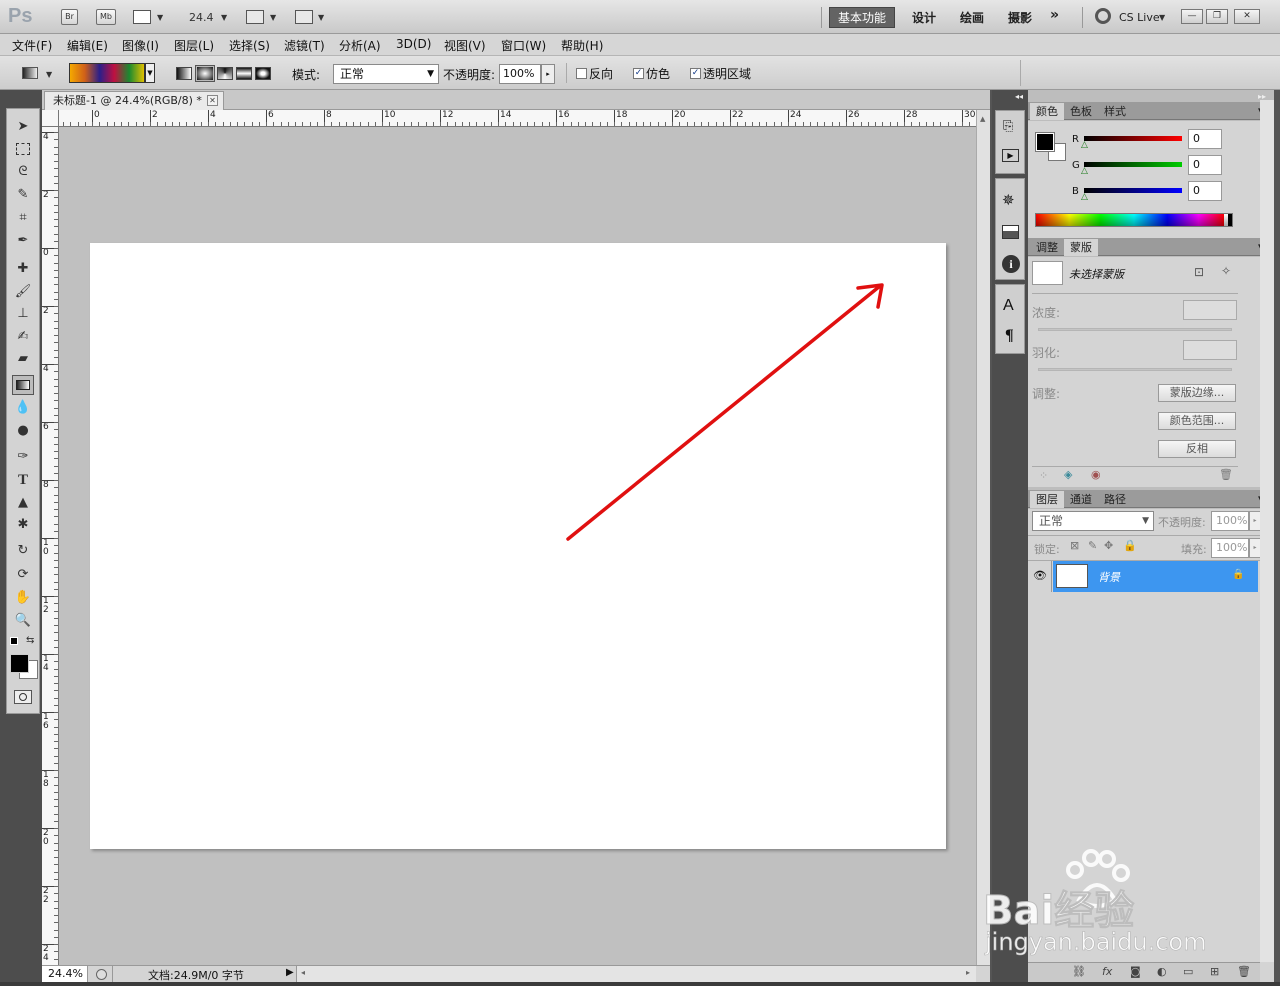 The height and width of the screenshot is (986, 1280). I want to click on delete-layer-icon: 🗑, so click(1244, 971).